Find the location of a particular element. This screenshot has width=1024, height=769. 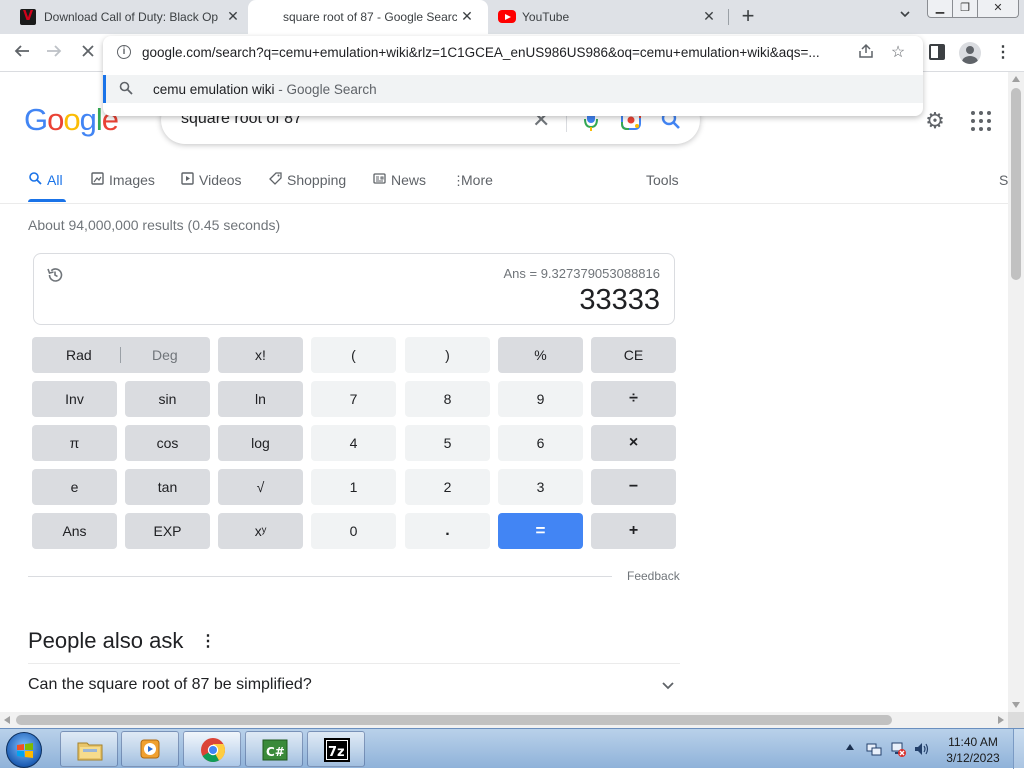

filter-more: ⋮More is located at coordinates (472, 182).